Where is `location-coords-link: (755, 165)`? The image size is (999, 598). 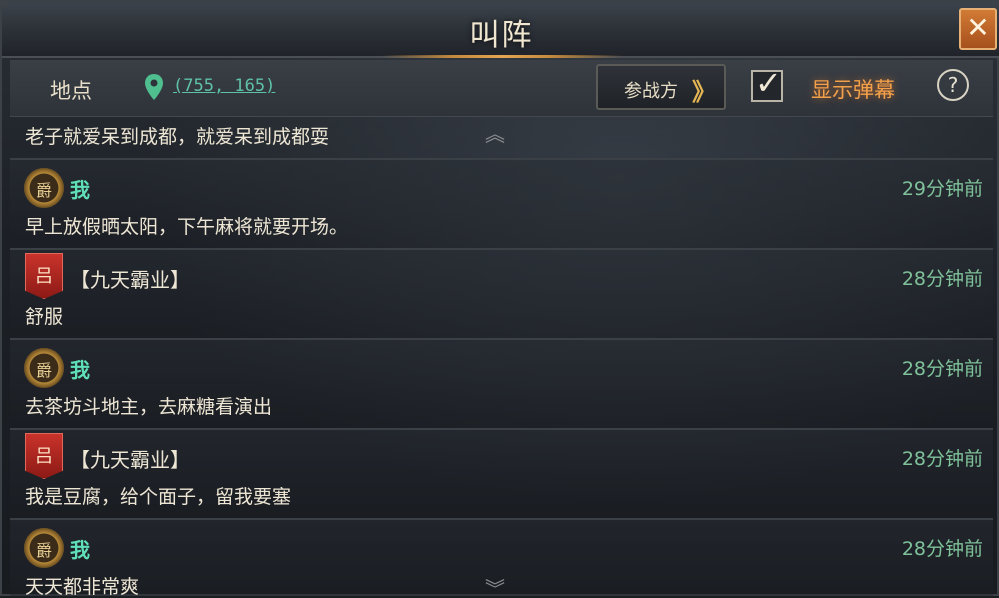
location-coords-link: (755, 165) is located at coordinates (224, 86).